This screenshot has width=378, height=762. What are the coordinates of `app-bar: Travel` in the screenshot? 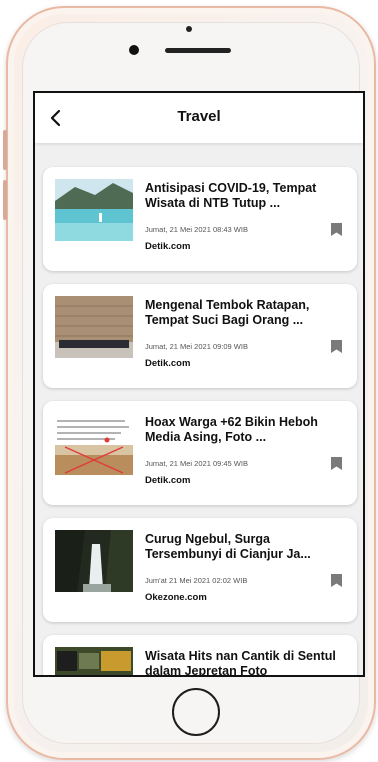 It's located at (199, 118).